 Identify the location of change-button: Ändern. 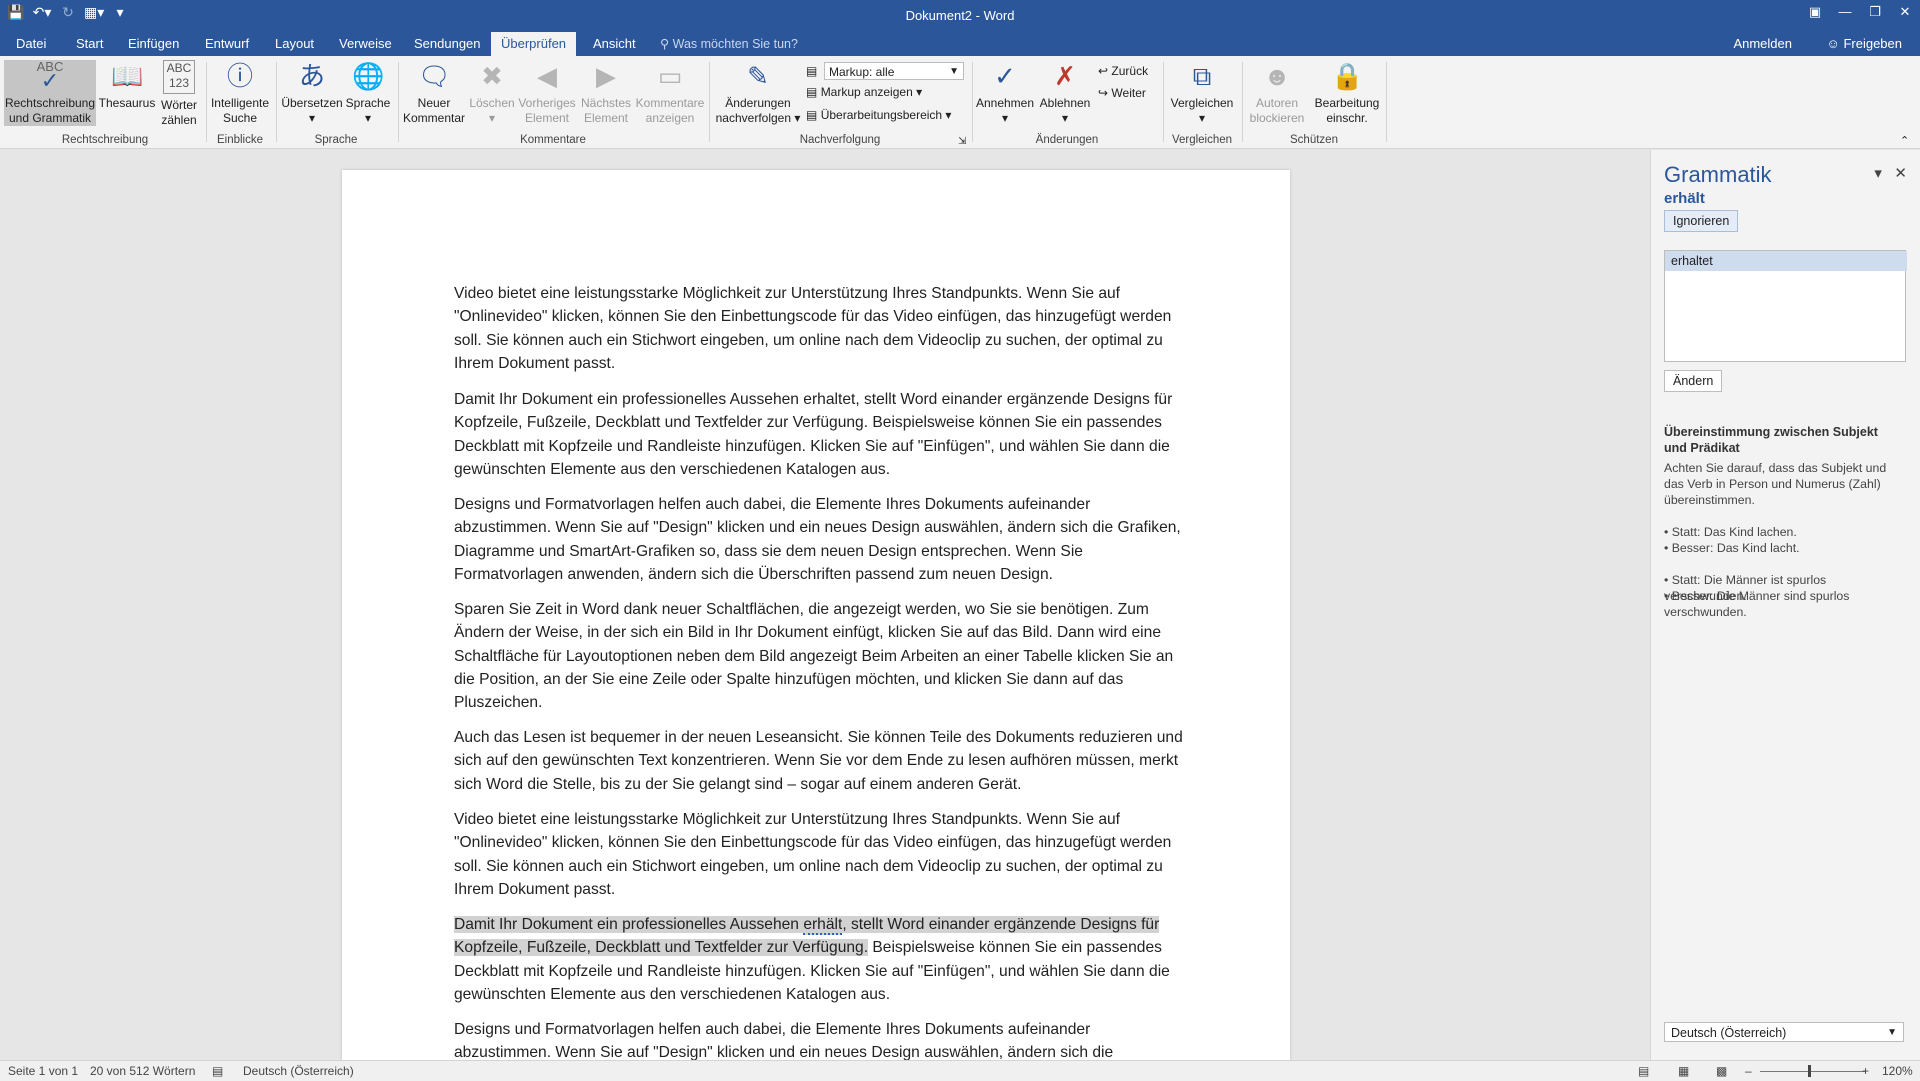
(1693, 381).